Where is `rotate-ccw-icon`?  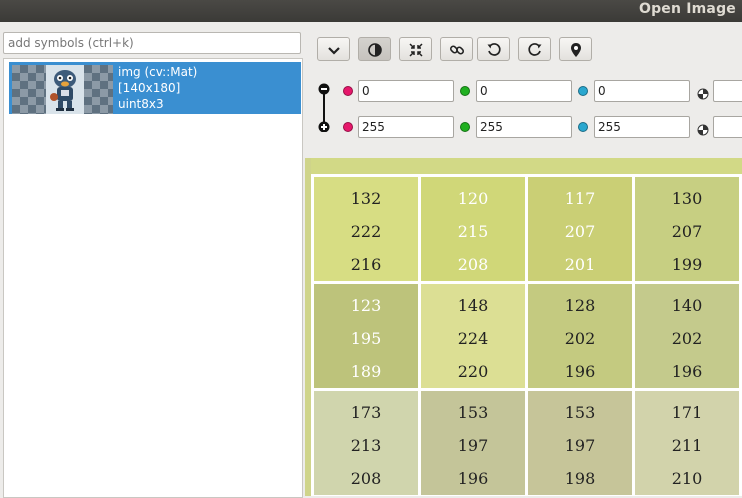 rotate-ccw-icon is located at coordinates (494, 49).